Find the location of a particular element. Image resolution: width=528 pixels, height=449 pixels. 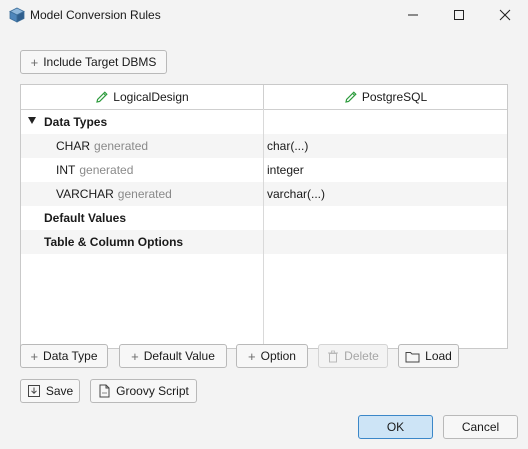

trash-icon is located at coordinates (333, 356).